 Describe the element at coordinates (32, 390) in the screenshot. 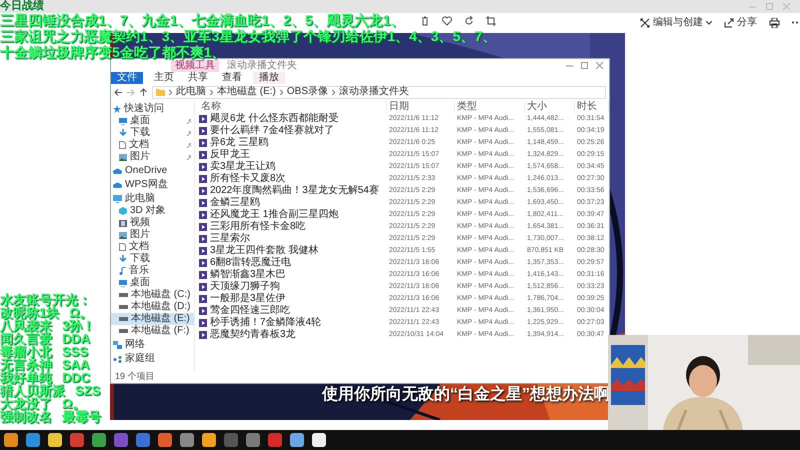

I see `viewer-name: 猎人贝斯派` at that location.